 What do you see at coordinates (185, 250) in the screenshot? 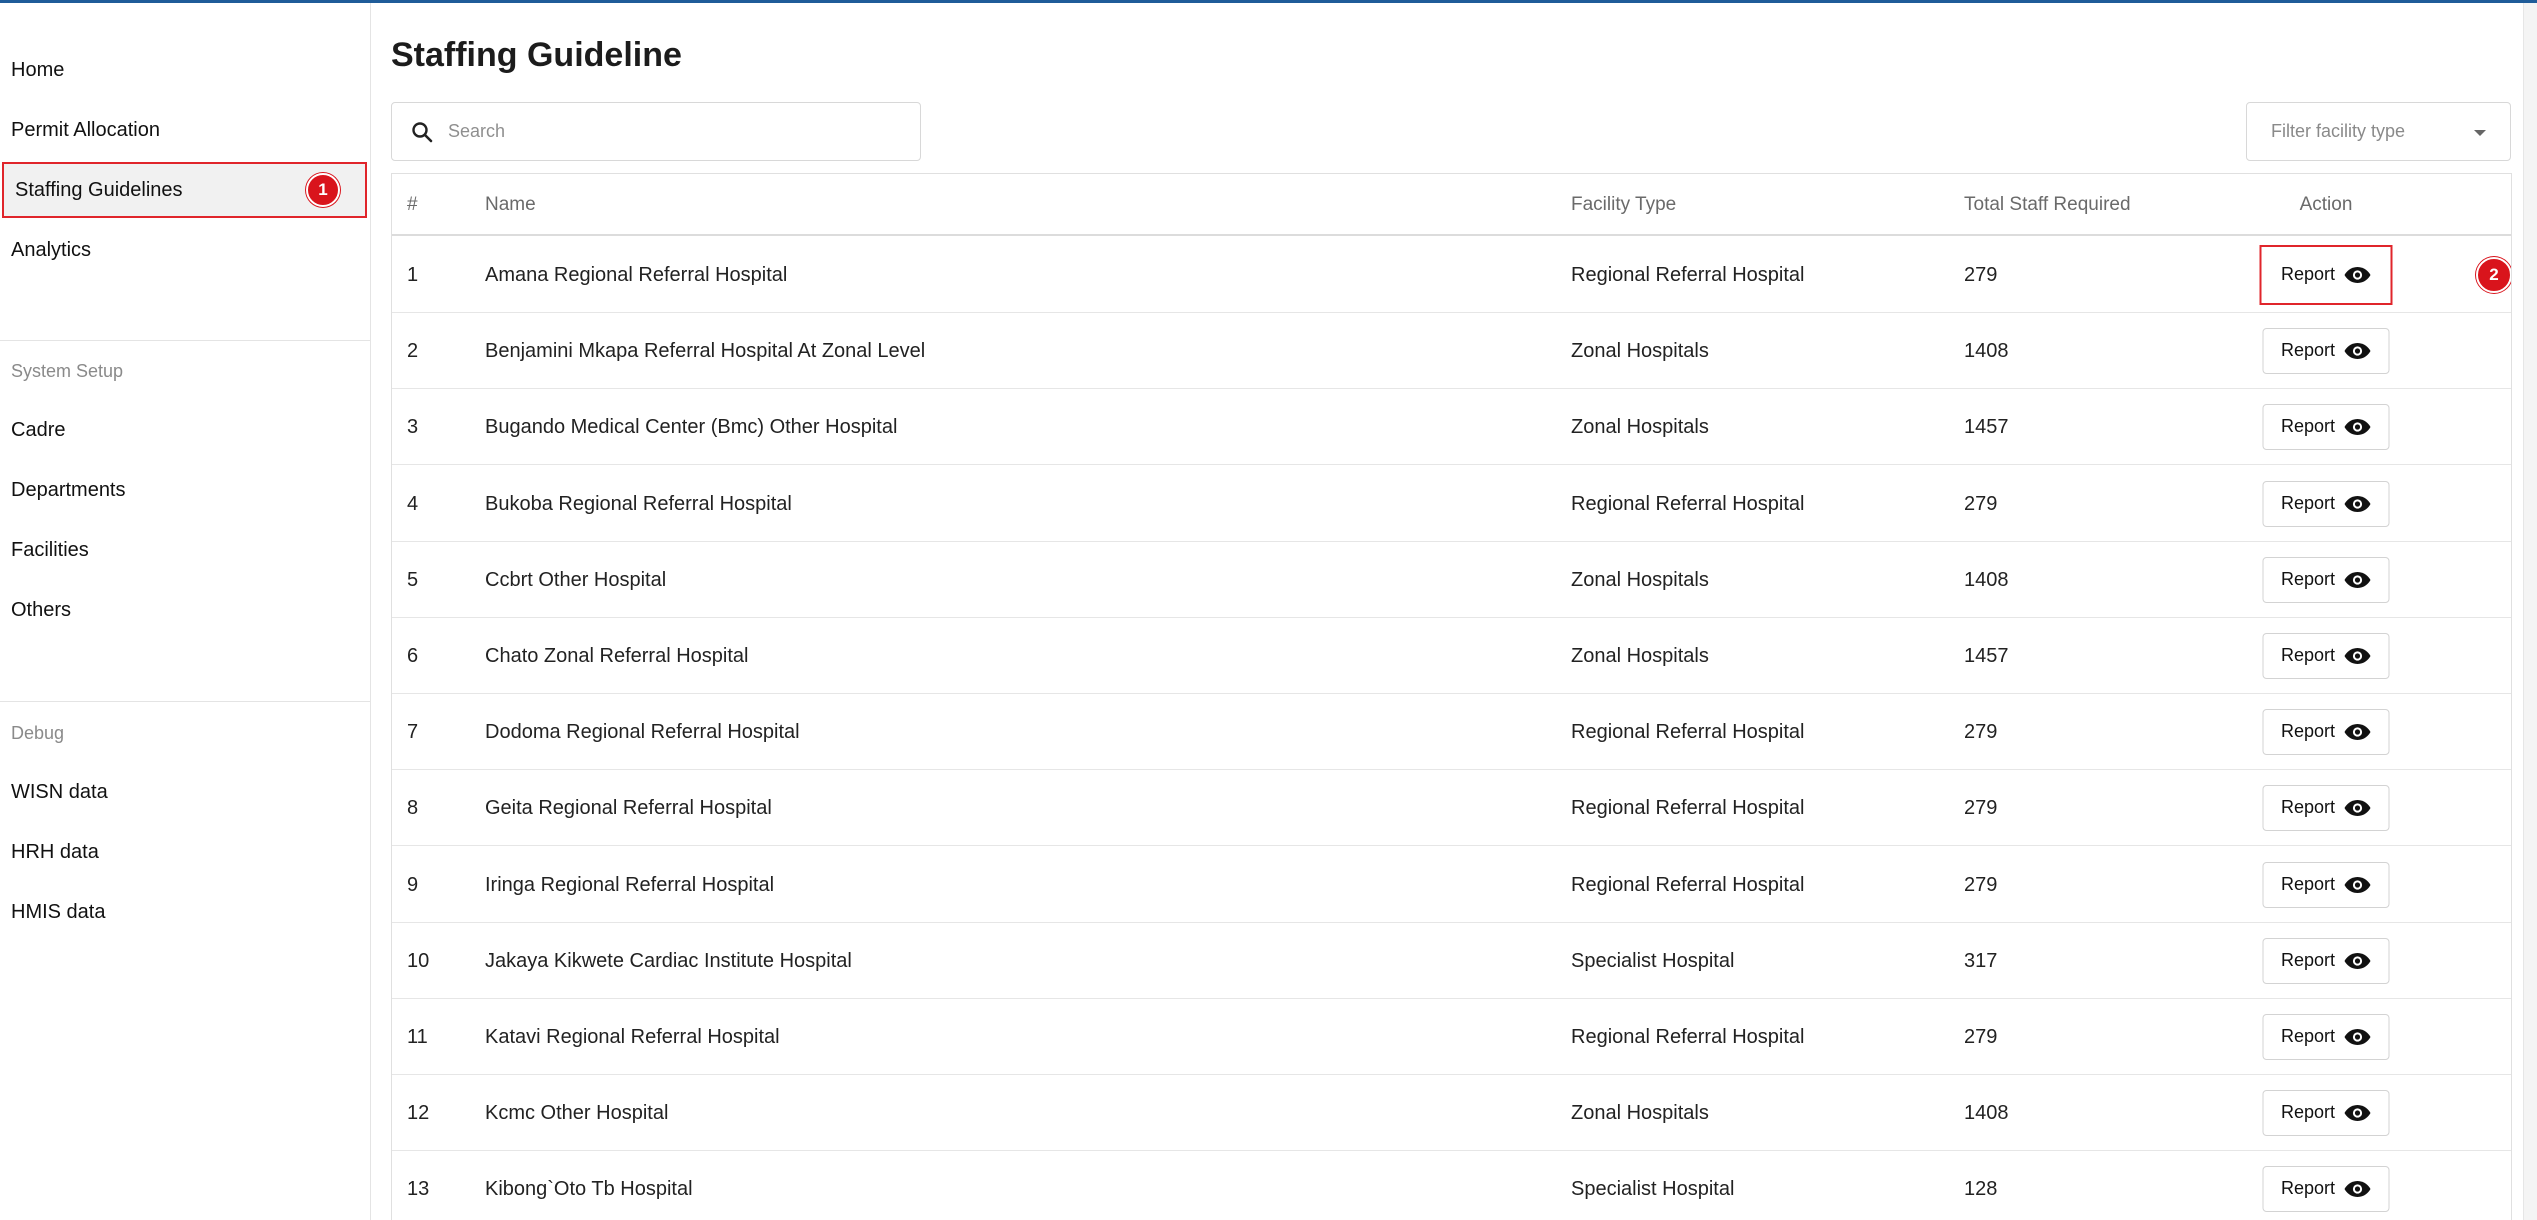
I see `sidebar-item-analytics: Analytics` at bounding box center [185, 250].